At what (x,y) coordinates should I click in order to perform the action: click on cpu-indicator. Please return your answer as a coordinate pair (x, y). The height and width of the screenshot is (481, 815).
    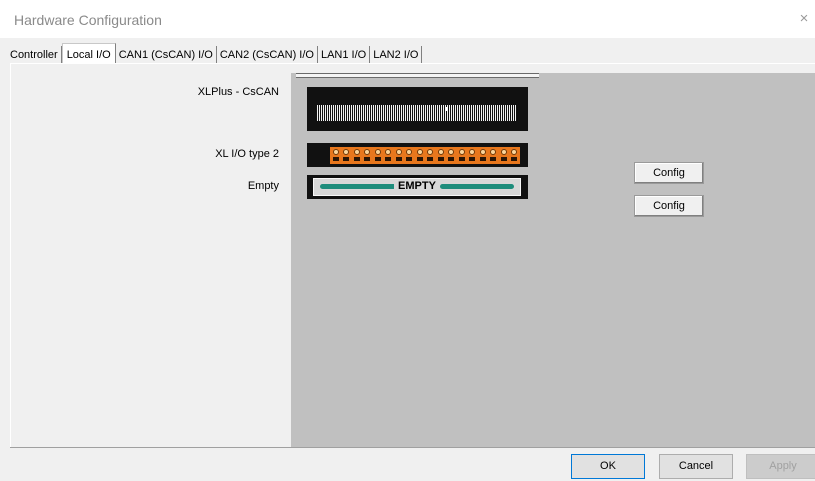
    Looking at the image, I should click on (446, 109).